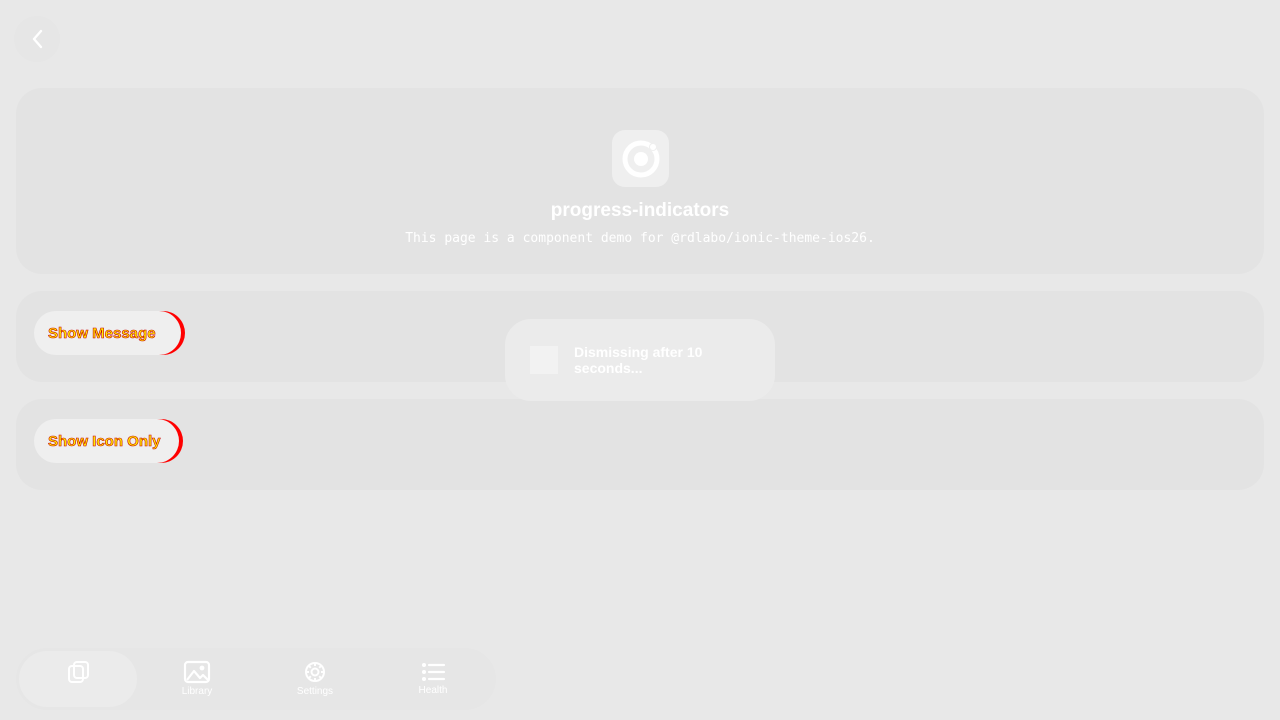  What do you see at coordinates (197, 672) in the screenshot?
I see `photos-icon` at bounding box center [197, 672].